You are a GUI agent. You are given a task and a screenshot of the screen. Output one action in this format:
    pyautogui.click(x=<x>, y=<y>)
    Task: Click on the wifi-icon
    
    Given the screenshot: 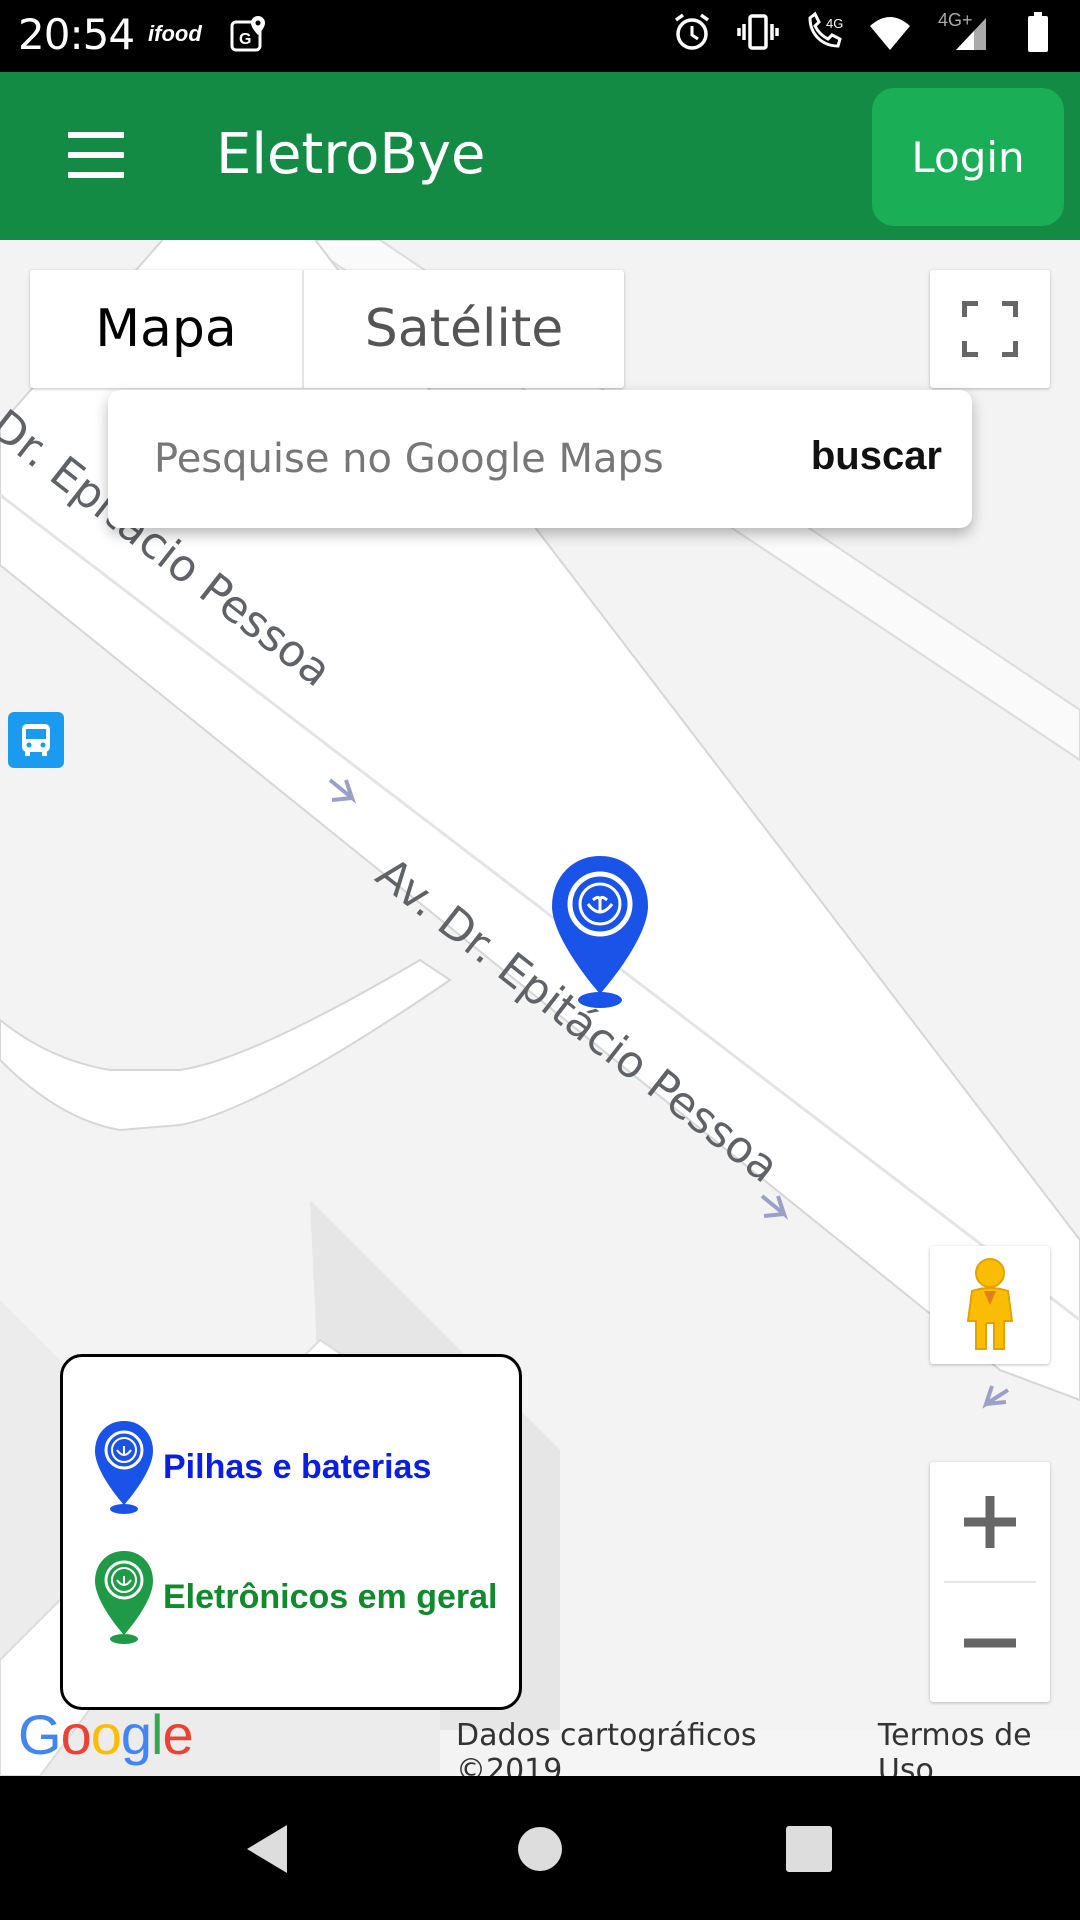 What is the action you would take?
    pyautogui.click(x=890, y=32)
    